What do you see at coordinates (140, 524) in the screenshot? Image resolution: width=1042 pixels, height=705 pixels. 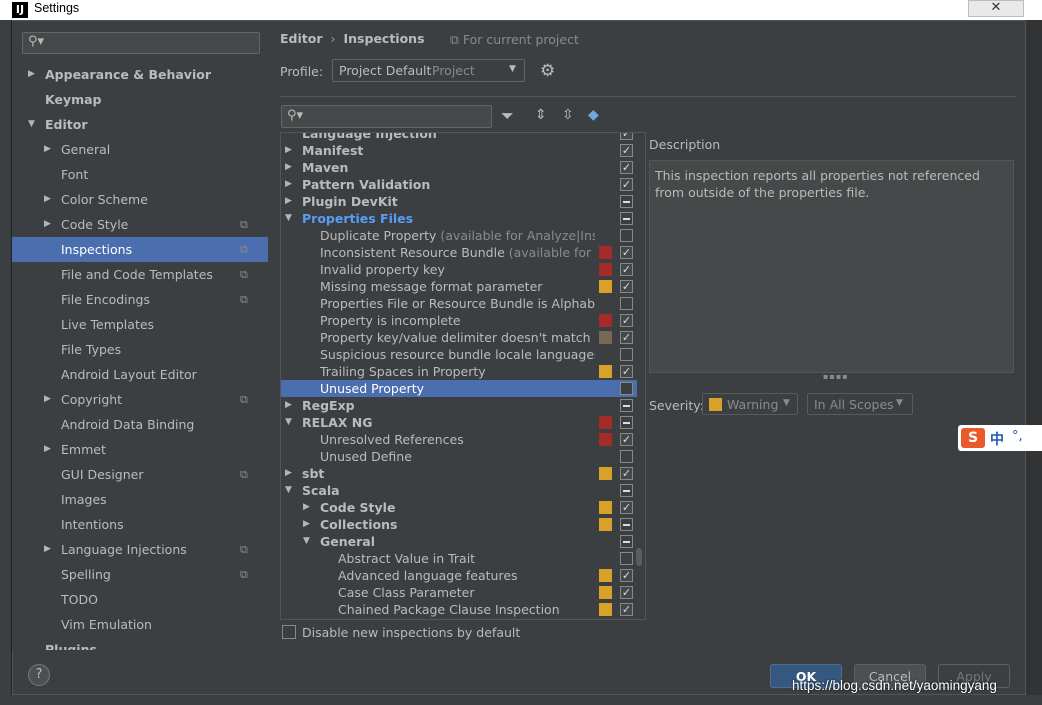 I see `sidebar-item-intentions: Intentions` at bounding box center [140, 524].